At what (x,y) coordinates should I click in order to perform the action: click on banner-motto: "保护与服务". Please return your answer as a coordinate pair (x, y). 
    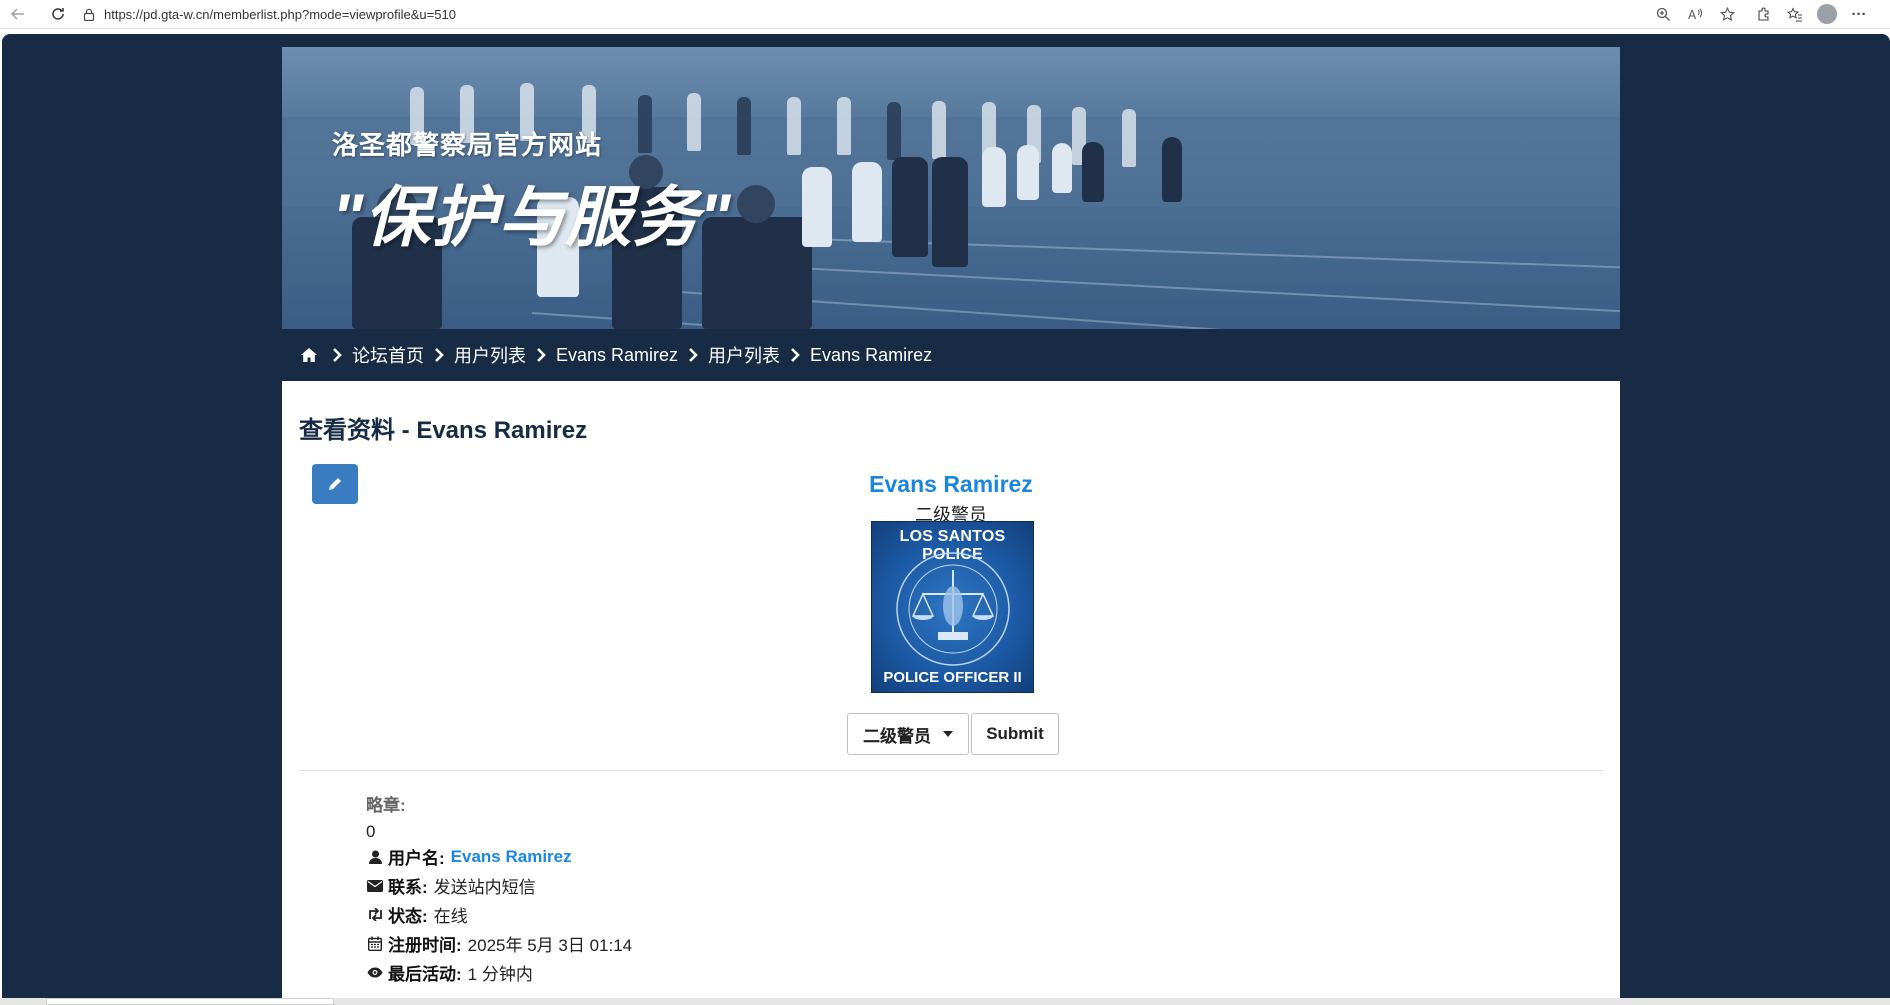
    Looking at the image, I should click on (532, 217).